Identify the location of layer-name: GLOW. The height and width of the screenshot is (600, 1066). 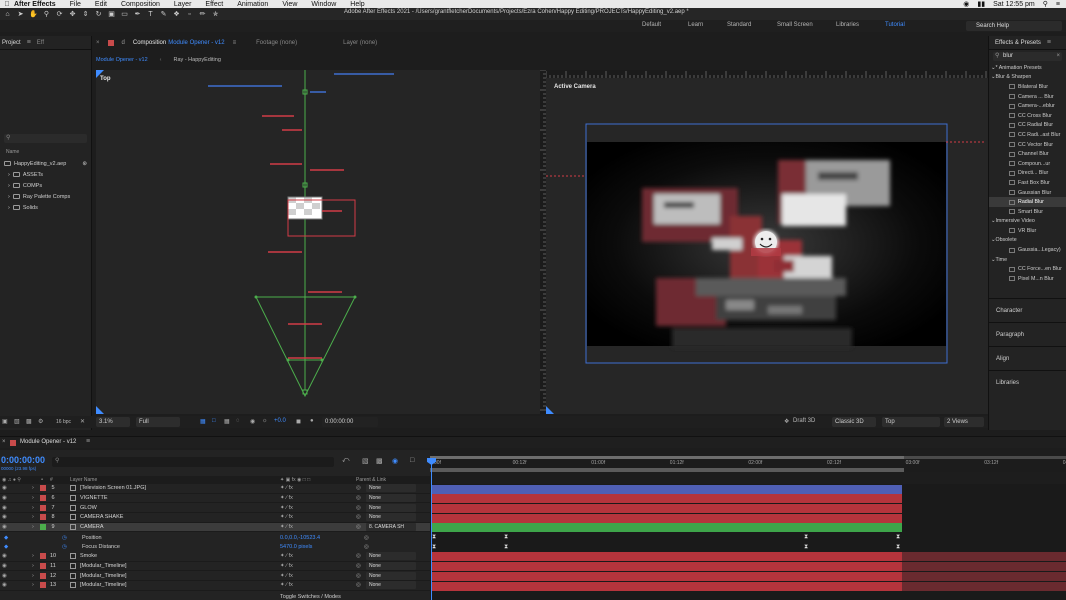
(88, 508).